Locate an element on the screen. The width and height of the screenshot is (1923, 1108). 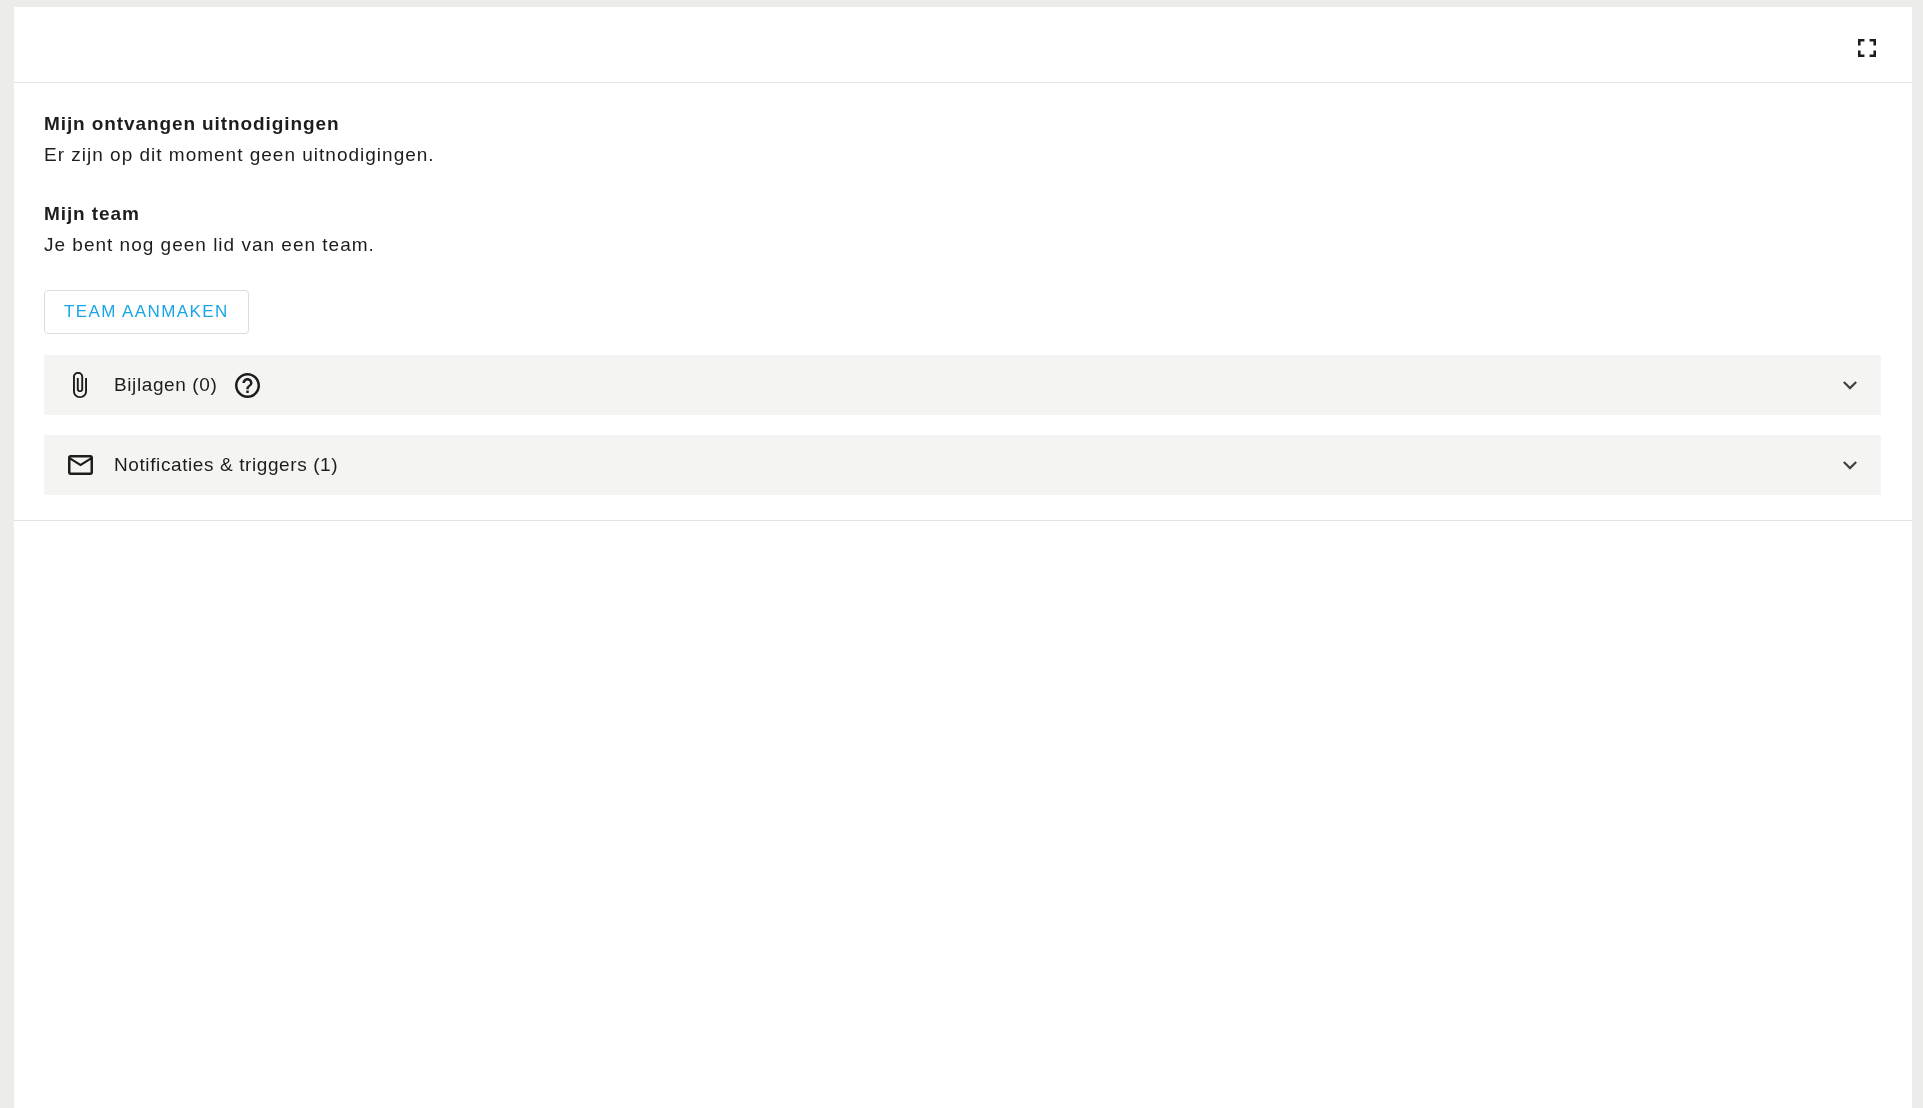
accordion-header: Bijlagen (0) is located at coordinates (962, 385).